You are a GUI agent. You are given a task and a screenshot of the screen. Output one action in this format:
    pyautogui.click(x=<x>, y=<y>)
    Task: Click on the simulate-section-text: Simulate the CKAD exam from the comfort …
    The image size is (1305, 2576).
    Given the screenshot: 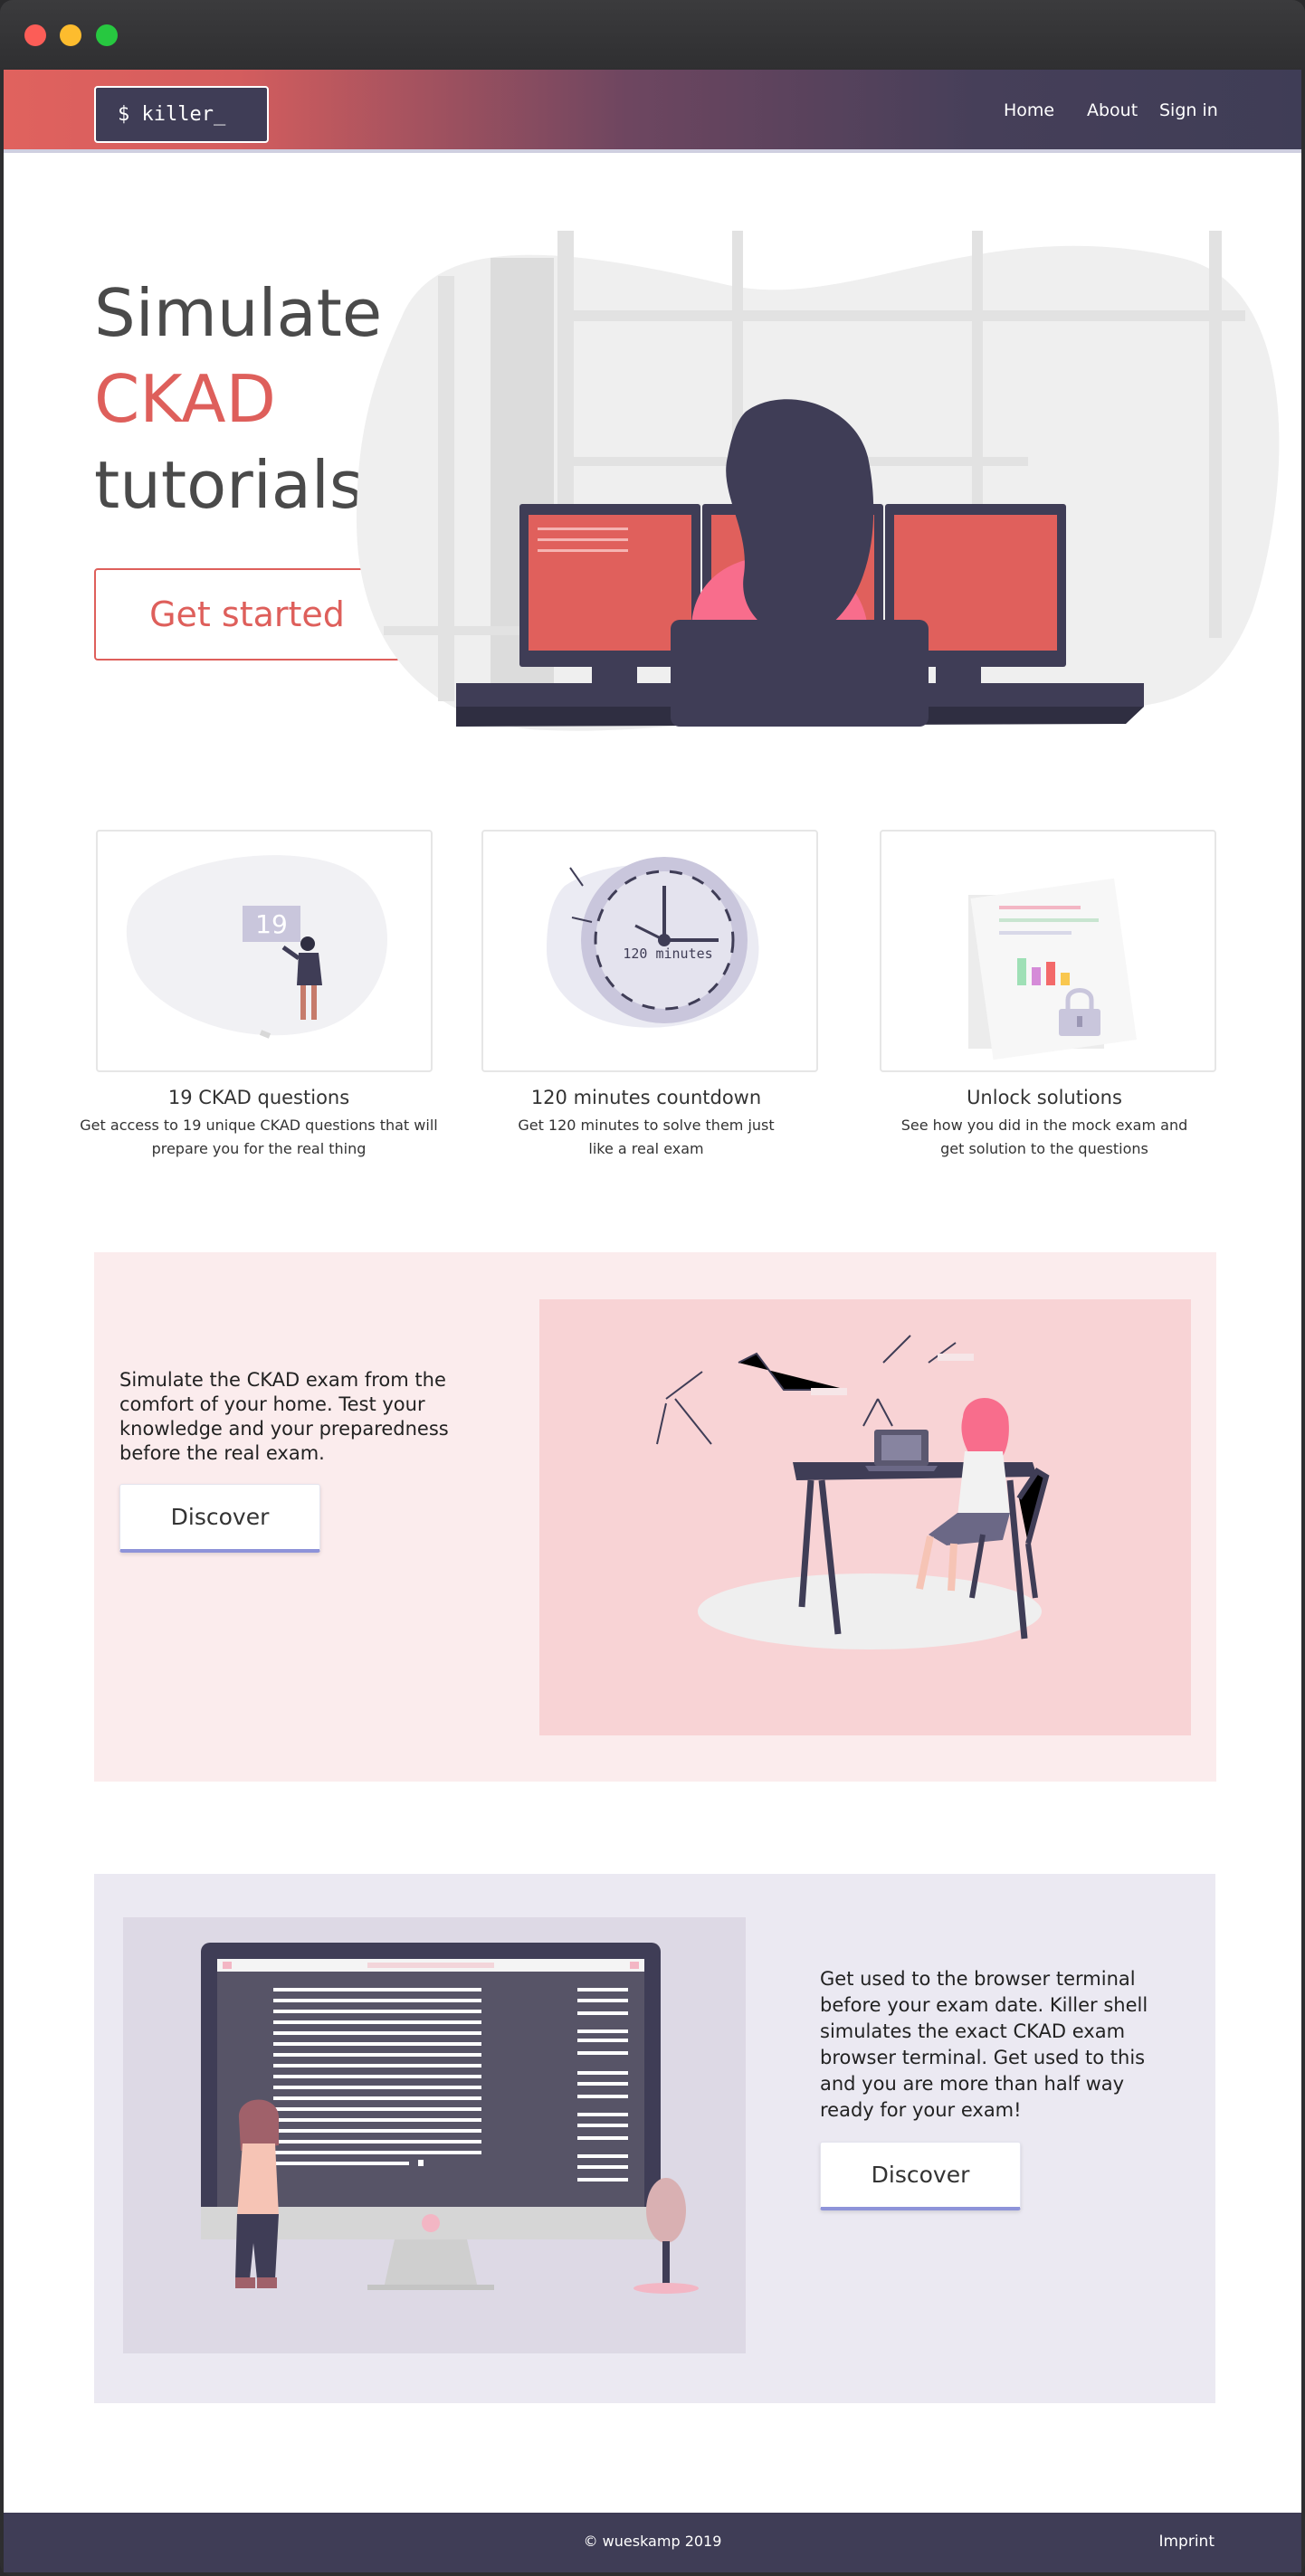 What is the action you would take?
    pyautogui.click(x=284, y=1416)
    